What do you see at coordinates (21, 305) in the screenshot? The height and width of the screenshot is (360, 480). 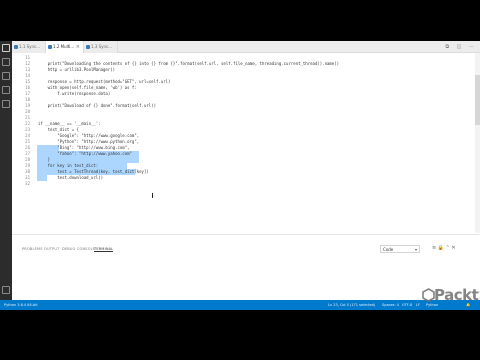 I see `python-interpreter: Python 3.6.4 64-bit` at bounding box center [21, 305].